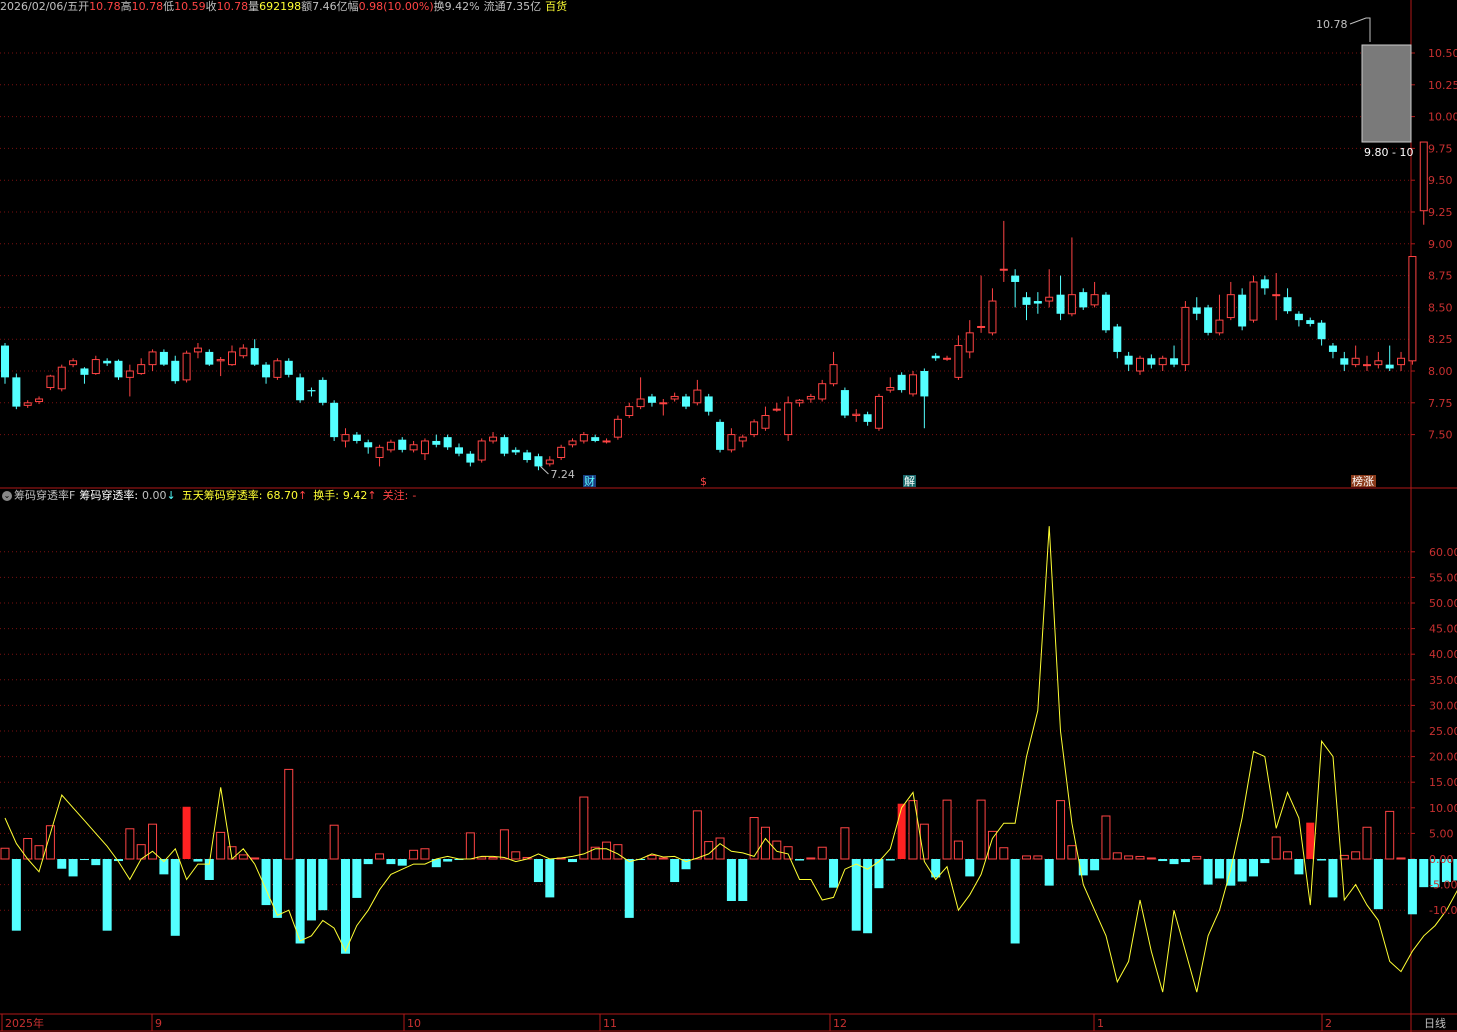 The height and width of the screenshot is (1032, 1457). I want to click on sector-label: 百货, so click(556, 6).